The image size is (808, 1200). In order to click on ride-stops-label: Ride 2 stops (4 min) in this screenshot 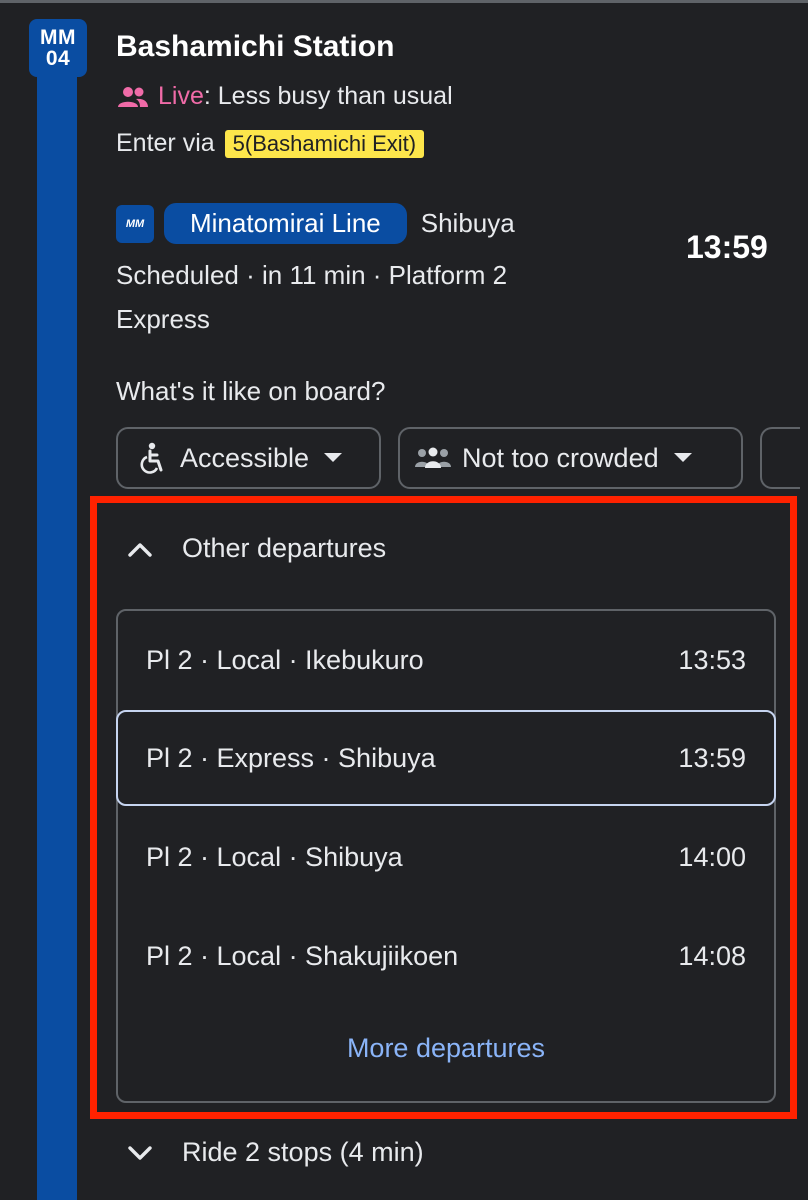, I will do `click(303, 1152)`.